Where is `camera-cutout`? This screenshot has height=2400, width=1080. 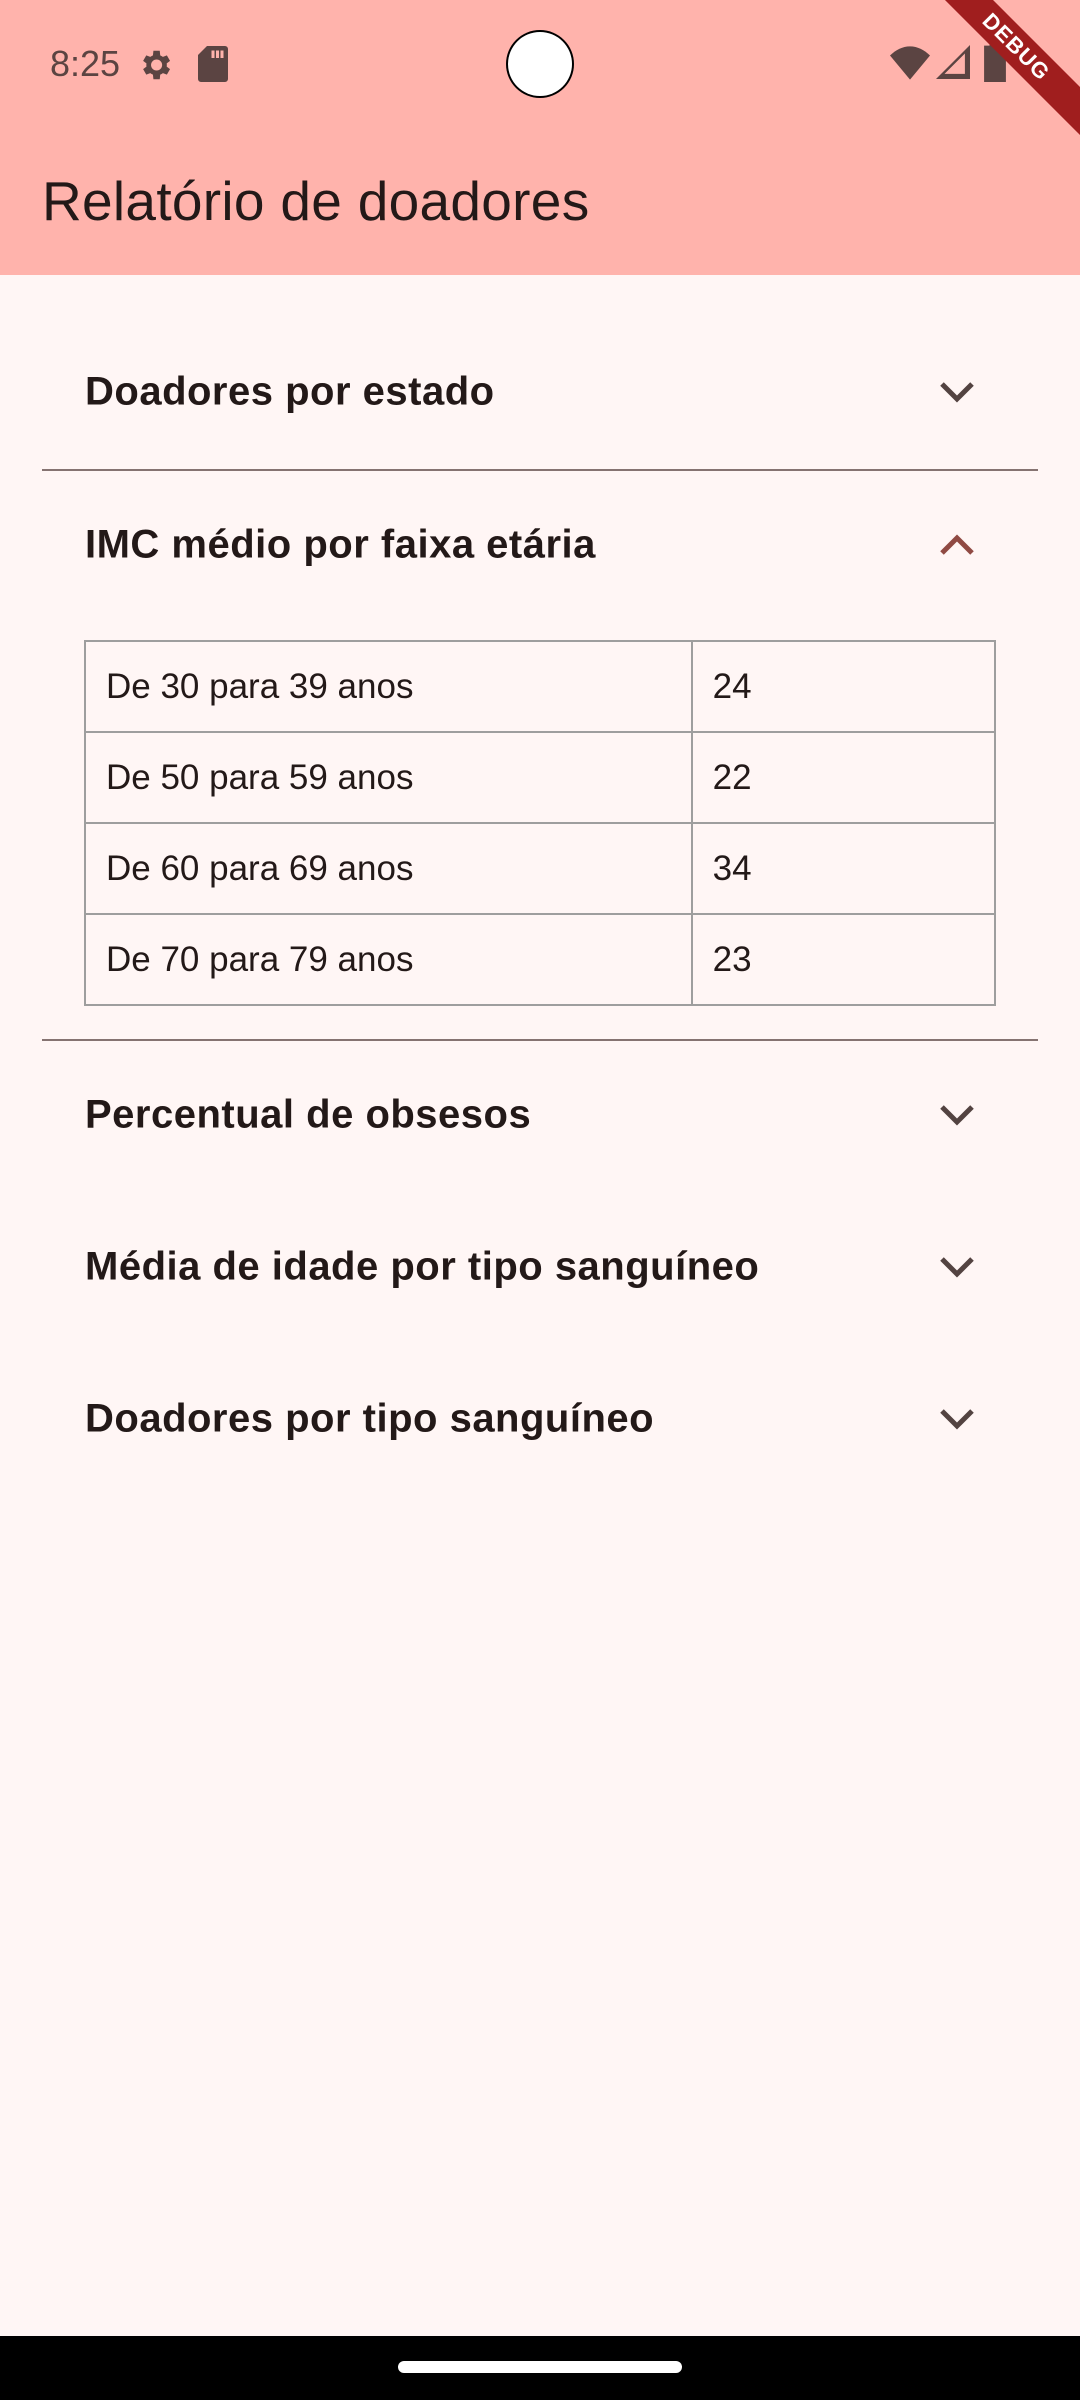
camera-cutout is located at coordinates (540, 64).